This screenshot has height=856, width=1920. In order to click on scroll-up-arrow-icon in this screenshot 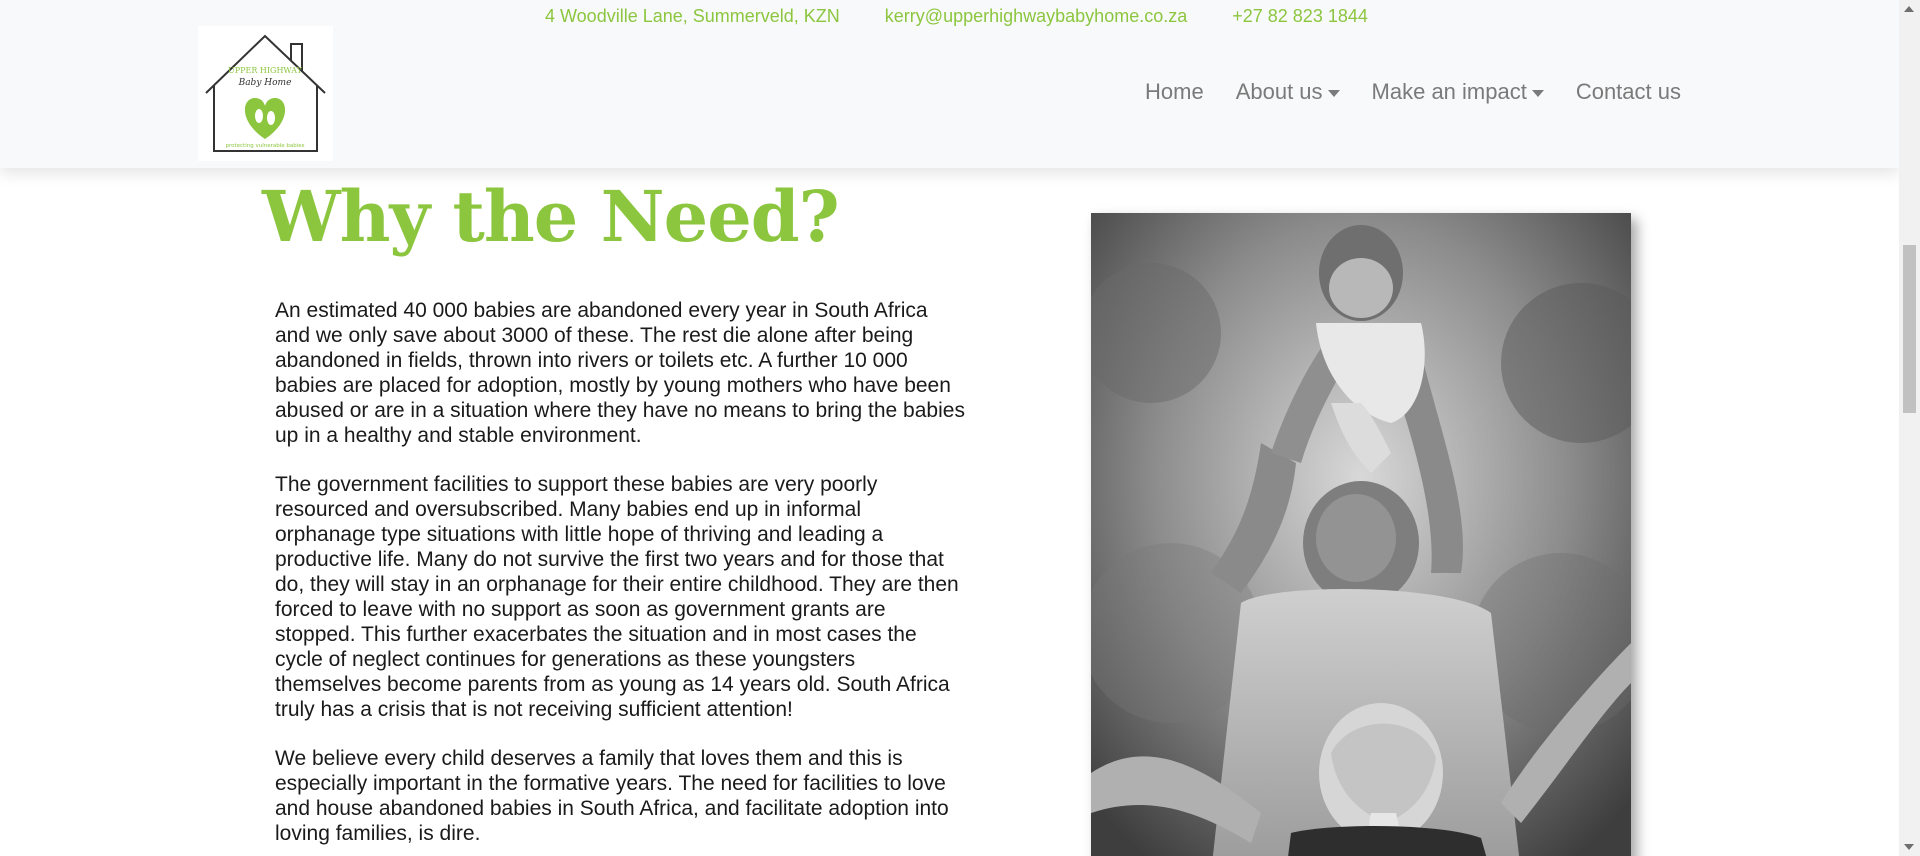, I will do `click(1909, 9)`.